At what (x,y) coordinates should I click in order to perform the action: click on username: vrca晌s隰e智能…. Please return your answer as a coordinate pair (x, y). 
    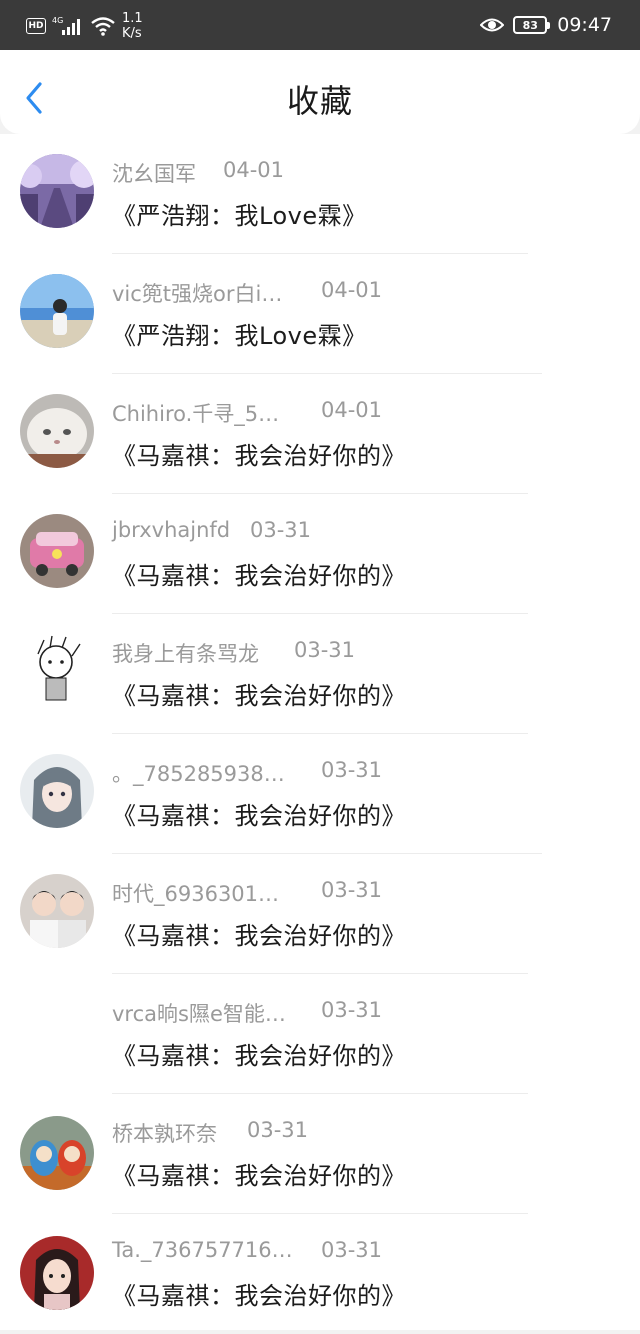
    Looking at the image, I should click on (199, 1013).